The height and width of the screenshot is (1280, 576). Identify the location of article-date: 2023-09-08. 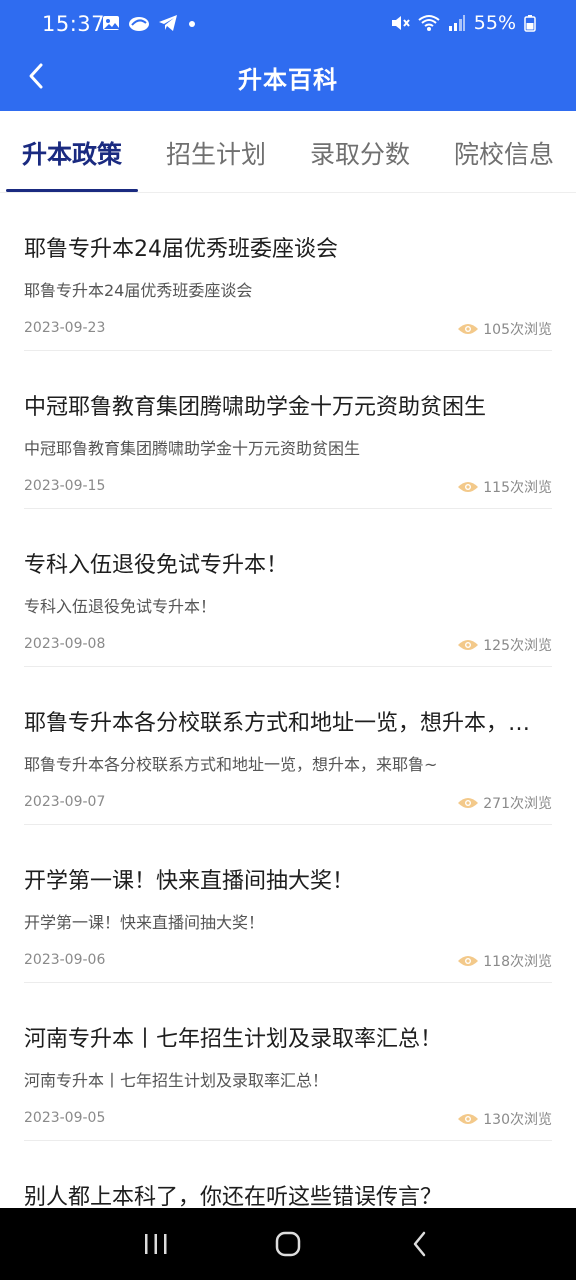
(65, 644).